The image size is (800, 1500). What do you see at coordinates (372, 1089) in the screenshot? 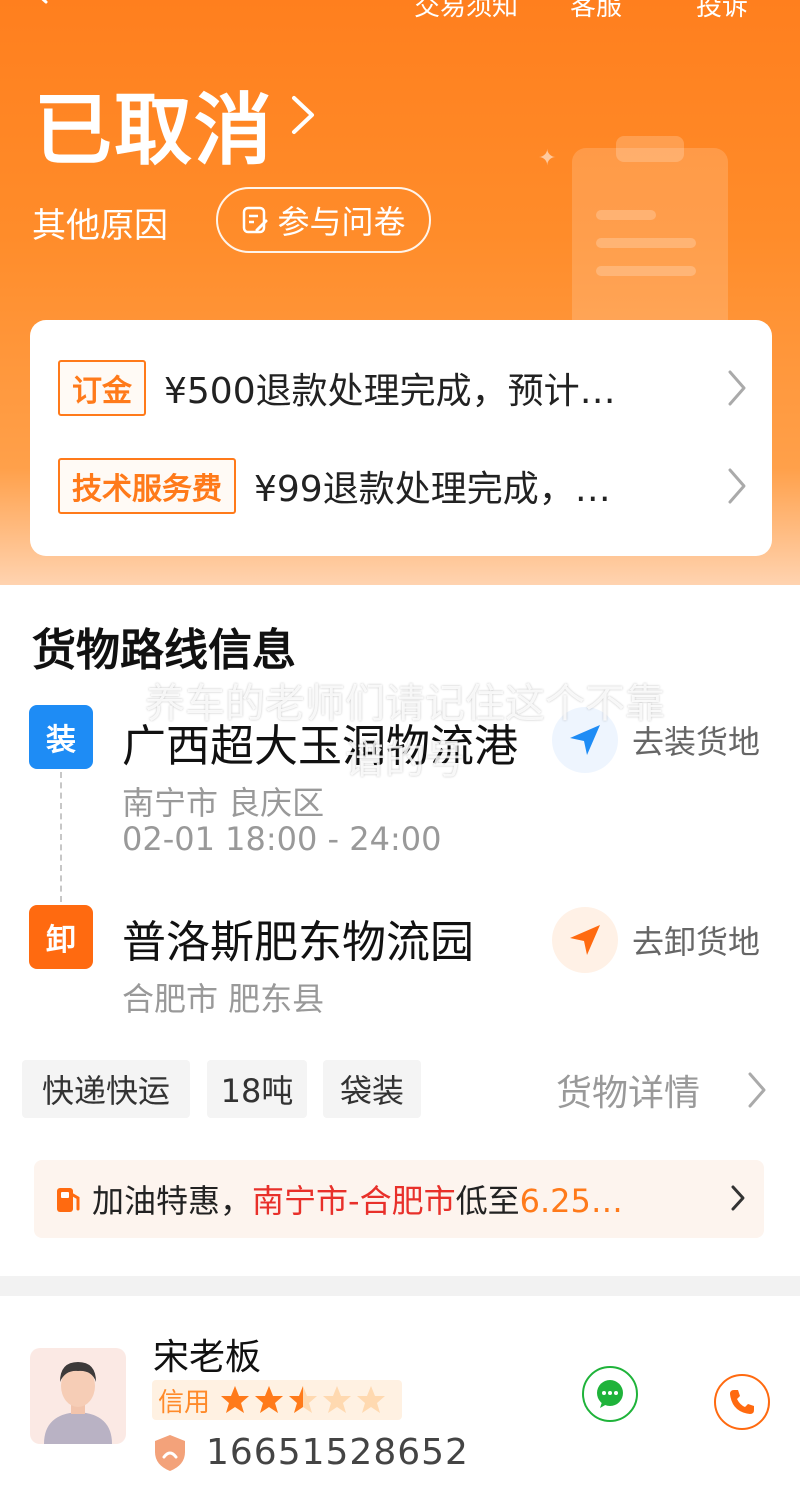
I see `cargo-tag-packaging: 袋装` at bounding box center [372, 1089].